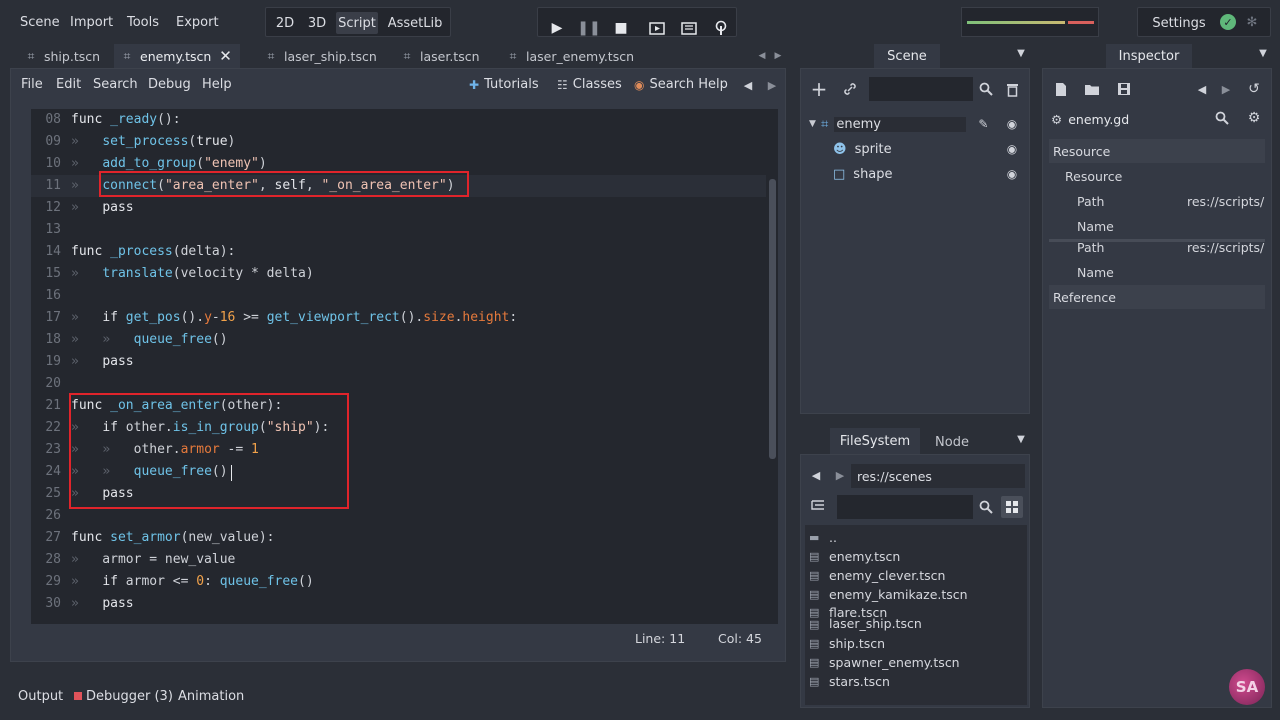 Image resolution: width=1280 pixels, height=720 pixels. I want to click on script-prev-icon: ◀, so click(748, 85).